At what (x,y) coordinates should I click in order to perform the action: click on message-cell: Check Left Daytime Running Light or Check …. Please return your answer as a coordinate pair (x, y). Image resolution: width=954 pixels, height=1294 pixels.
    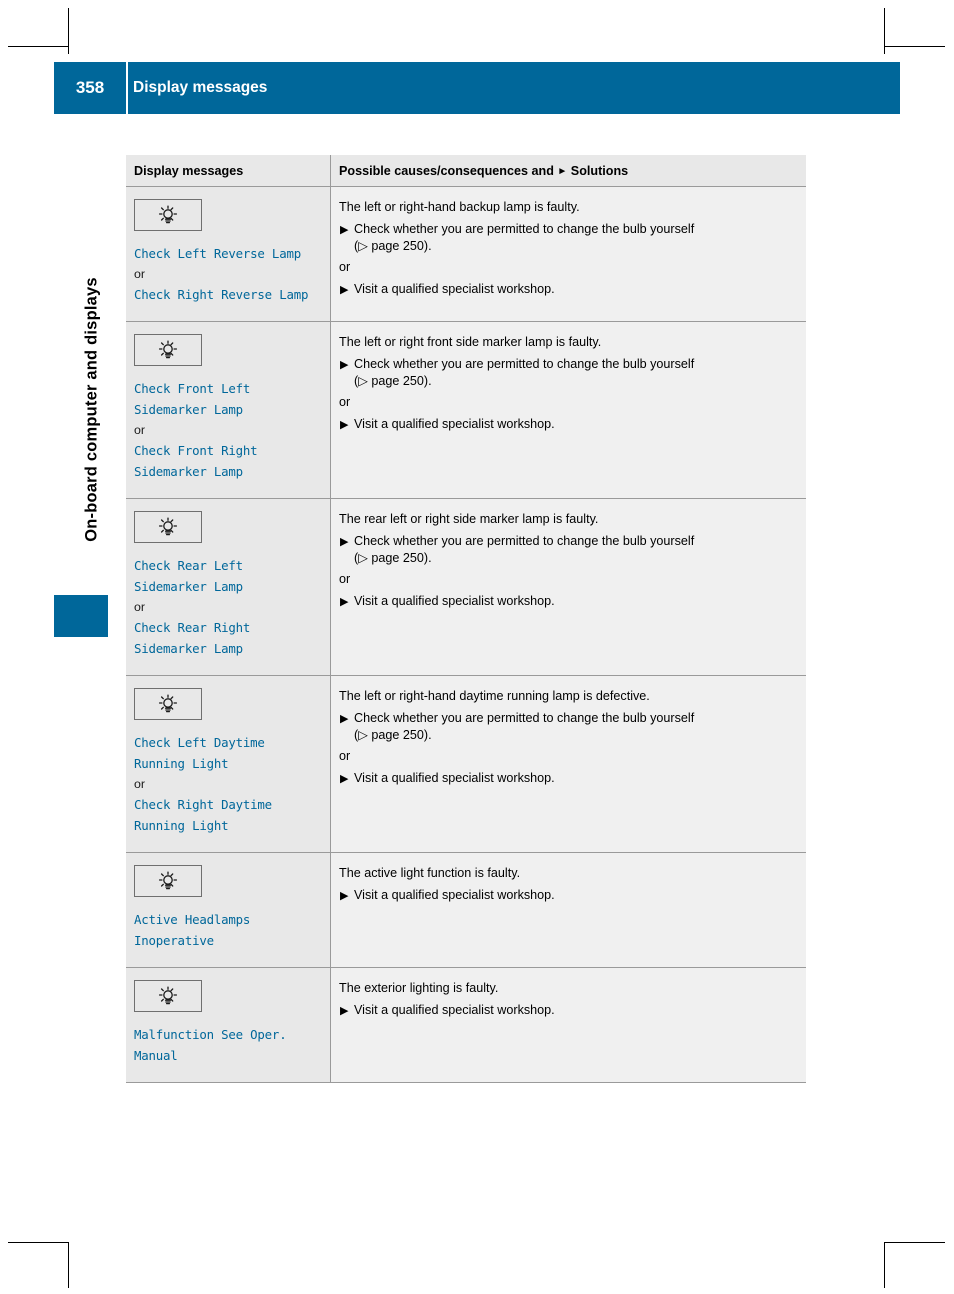
    Looking at the image, I should click on (228, 764).